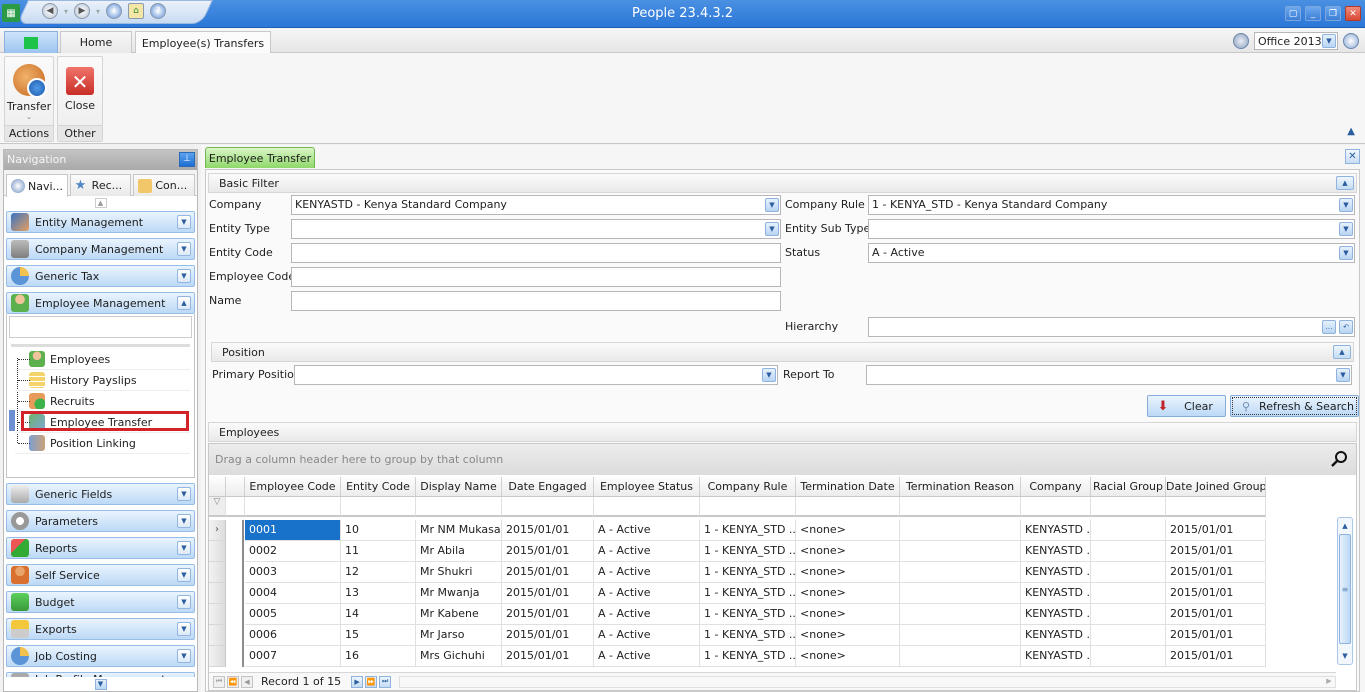  Describe the element at coordinates (102, 443) in the screenshot. I see `nav-item-position-linking: Position Linking` at that location.